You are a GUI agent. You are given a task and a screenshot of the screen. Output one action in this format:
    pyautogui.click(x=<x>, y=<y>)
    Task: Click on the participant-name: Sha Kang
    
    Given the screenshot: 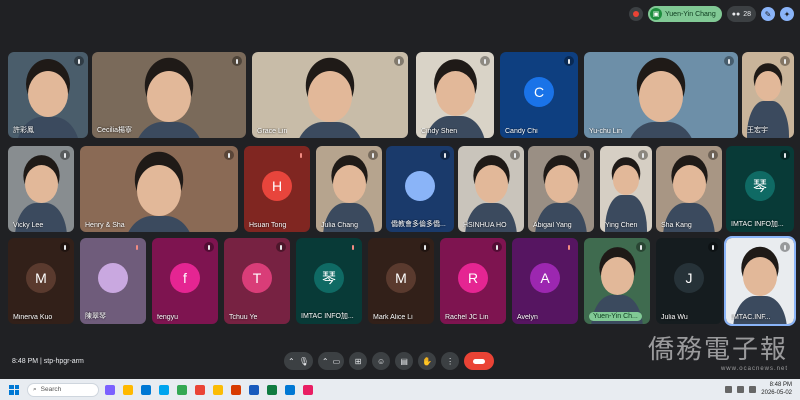 What is the action you would take?
    pyautogui.click(x=676, y=225)
    